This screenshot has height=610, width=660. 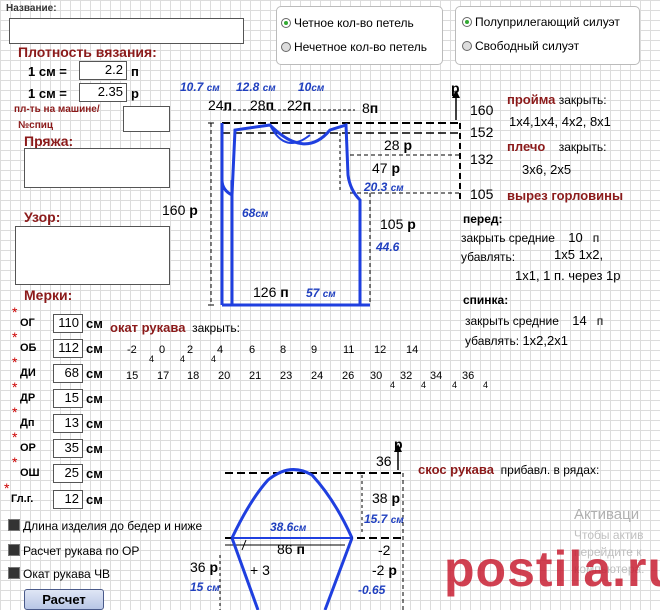 I want to click on front-decrease-label: убавлять:, so click(x=488, y=257).